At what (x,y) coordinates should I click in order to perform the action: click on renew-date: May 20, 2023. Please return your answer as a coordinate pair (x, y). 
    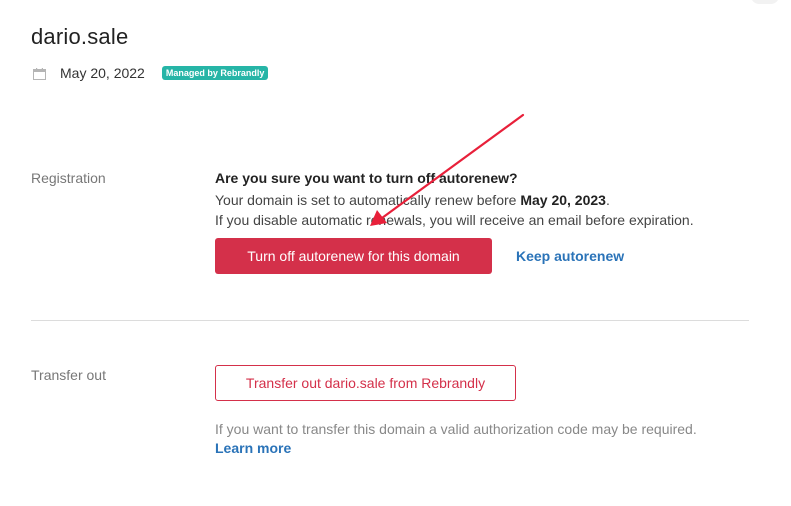
    Looking at the image, I should click on (563, 200).